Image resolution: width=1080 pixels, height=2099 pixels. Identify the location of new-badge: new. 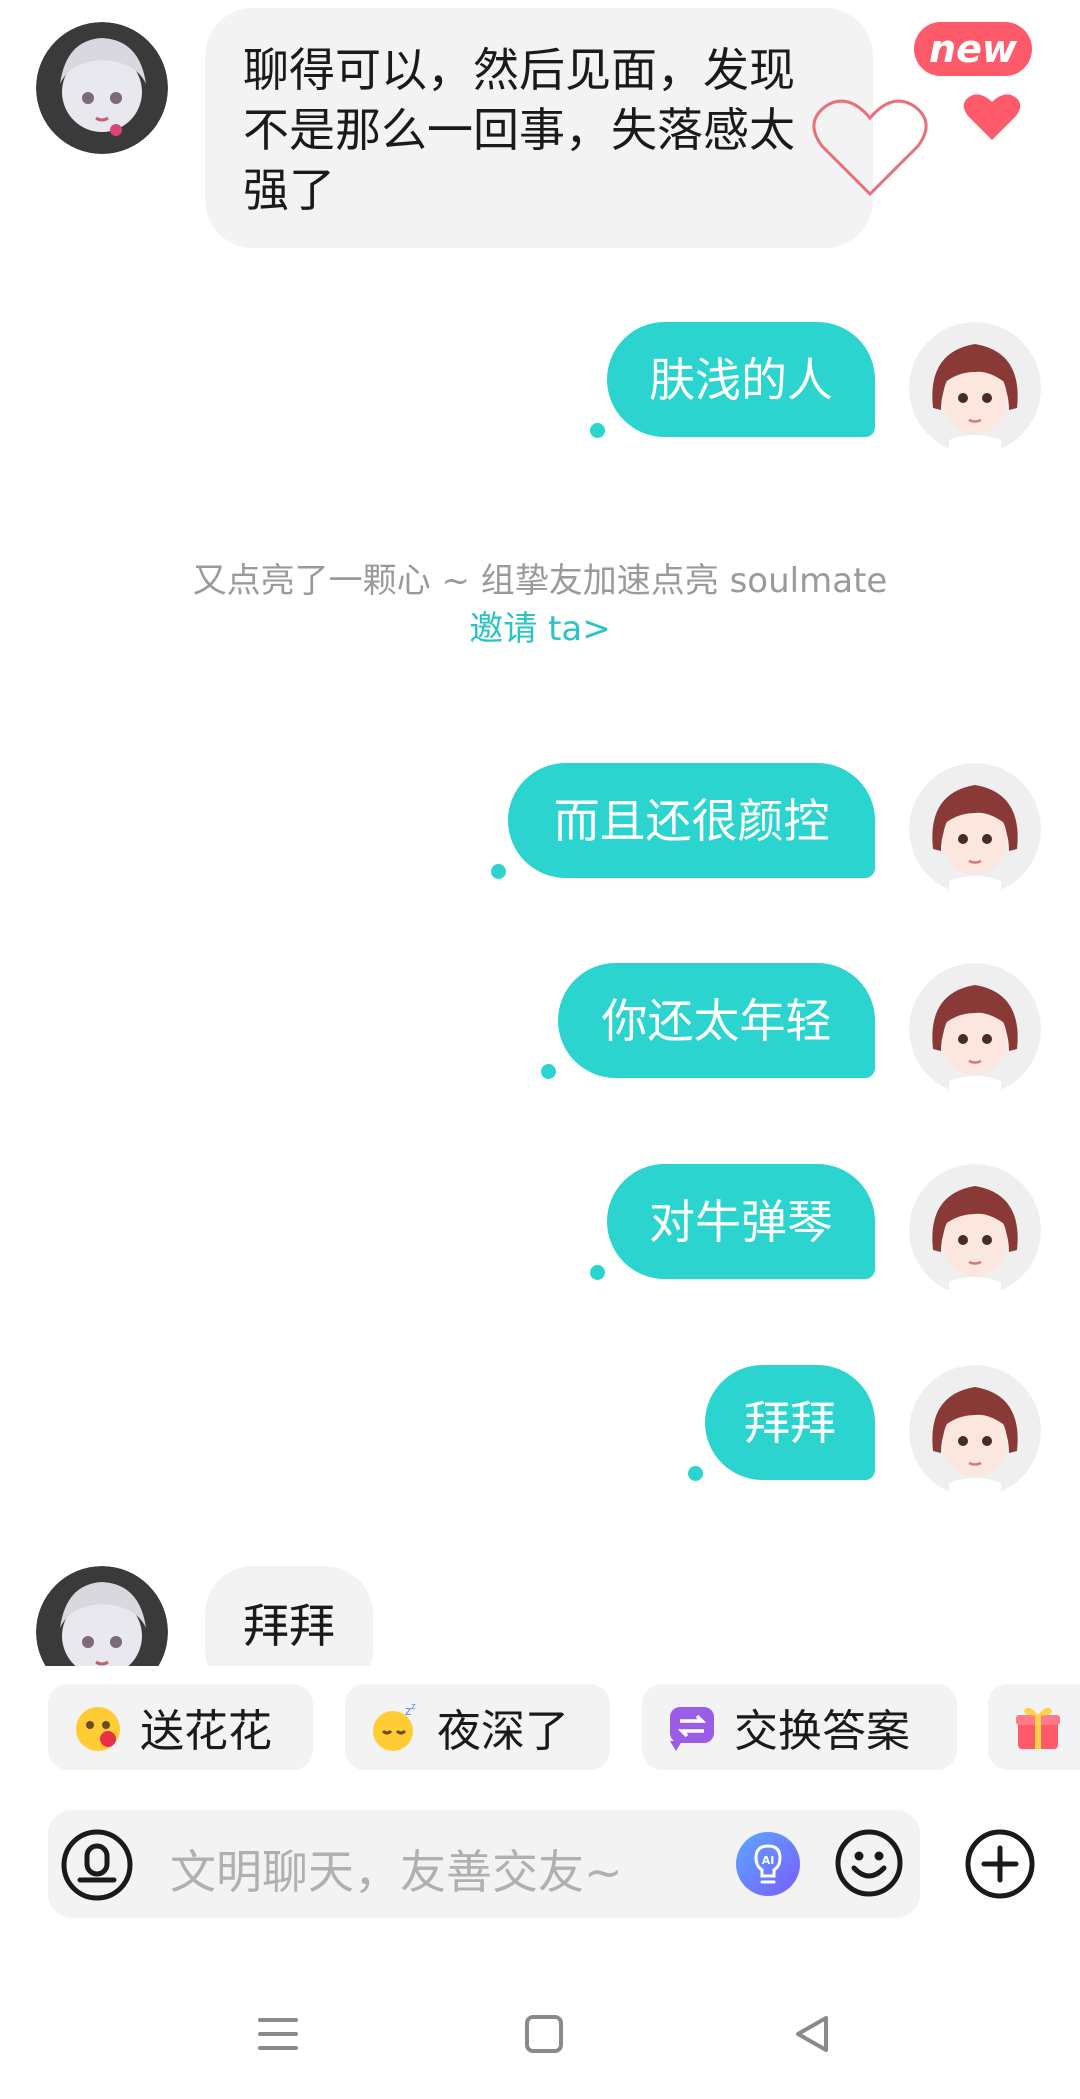
(973, 49).